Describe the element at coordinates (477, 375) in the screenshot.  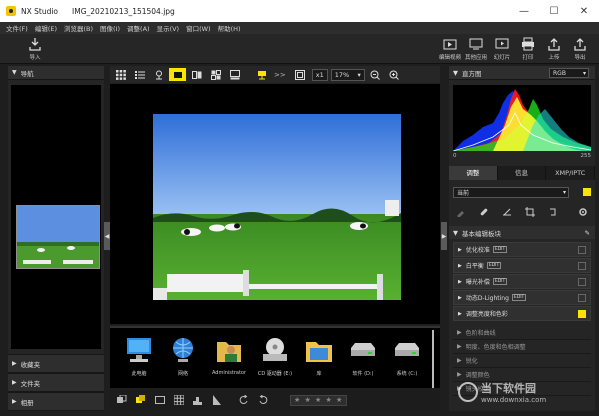
I see `more-label: 调整颜色` at that location.